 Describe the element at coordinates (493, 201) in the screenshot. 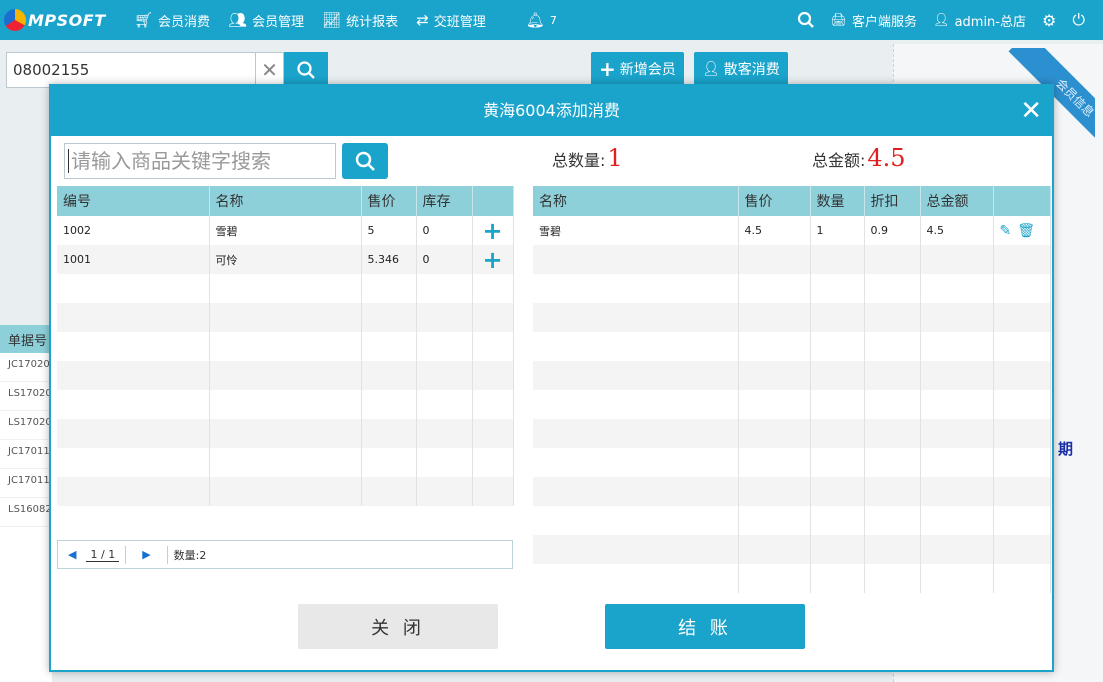

I see `col-action` at that location.